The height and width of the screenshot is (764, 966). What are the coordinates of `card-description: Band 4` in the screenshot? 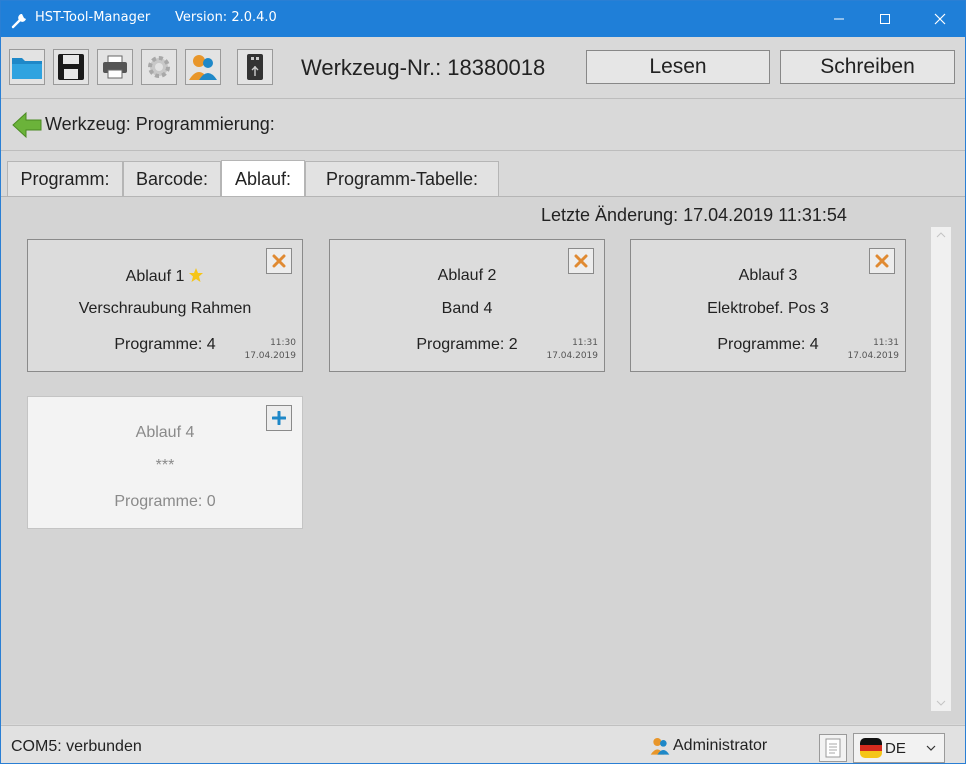 It's located at (467, 308).